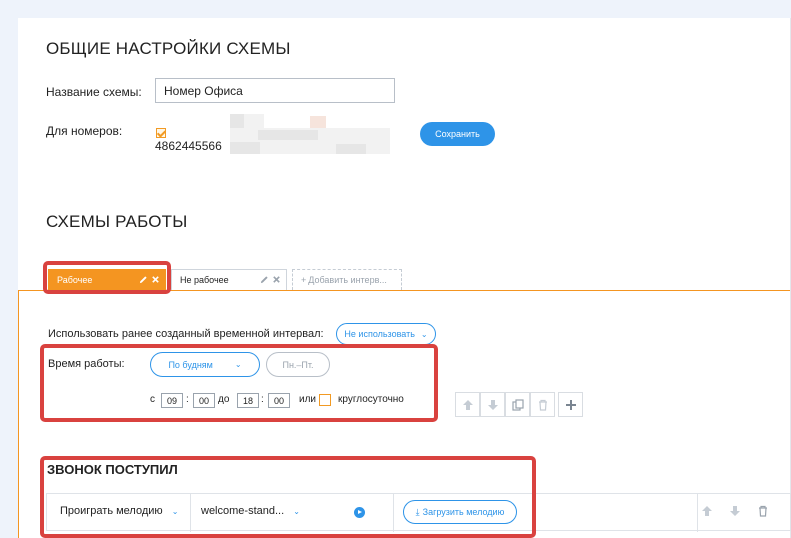 The width and height of the screenshot is (791, 538). I want to click on round-clock-label: круглосуточно, so click(371, 399).